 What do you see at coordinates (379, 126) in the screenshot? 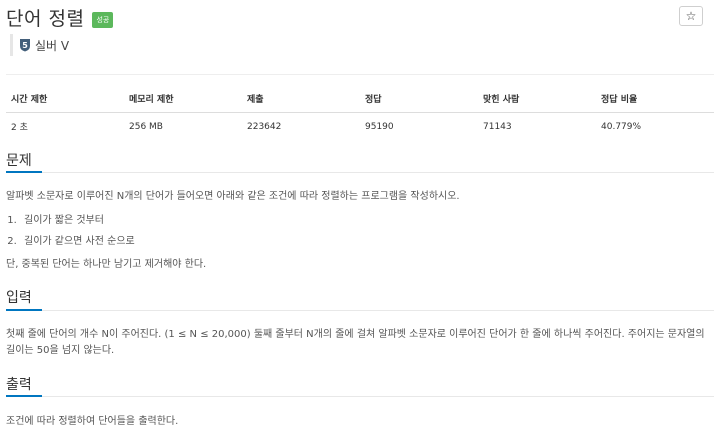
I see `value-accepted: 95190` at bounding box center [379, 126].